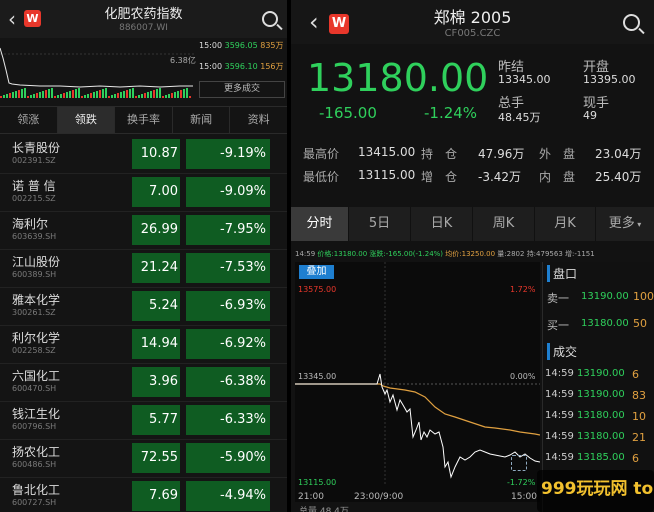  Describe the element at coordinates (311, 497) in the screenshot. I see `time-axis-start: 21:00` at that location.